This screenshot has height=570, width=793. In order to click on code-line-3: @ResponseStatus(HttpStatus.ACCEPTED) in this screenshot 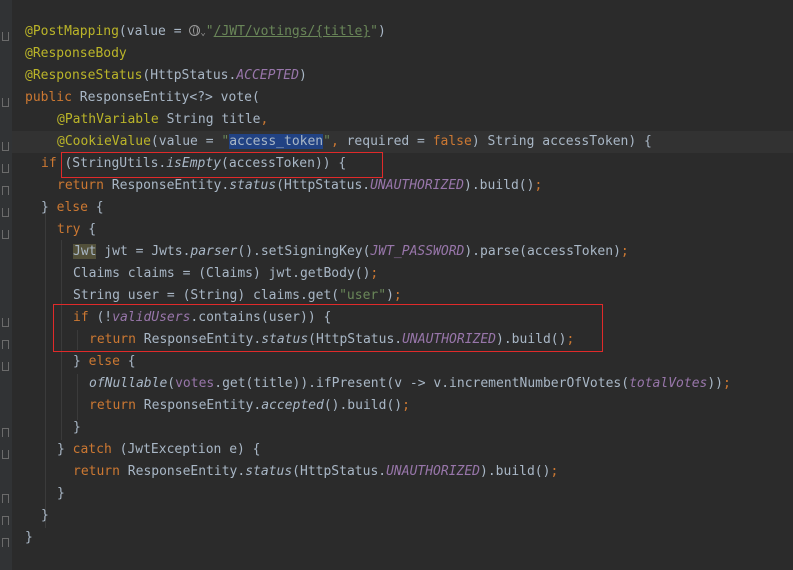, I will do `click(166, 76)`.